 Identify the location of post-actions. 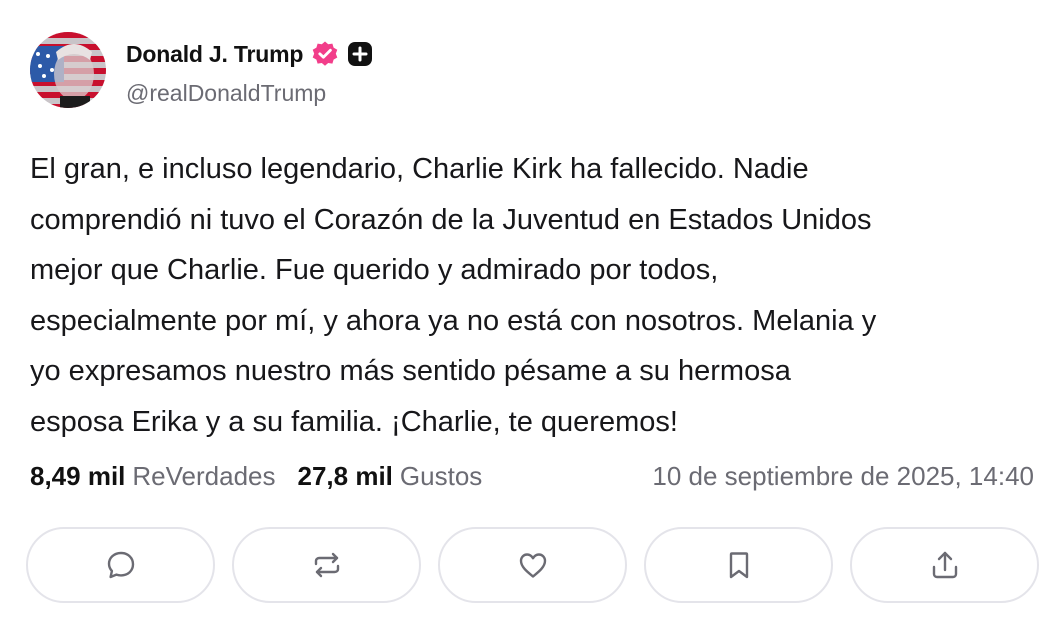
(532, 565).